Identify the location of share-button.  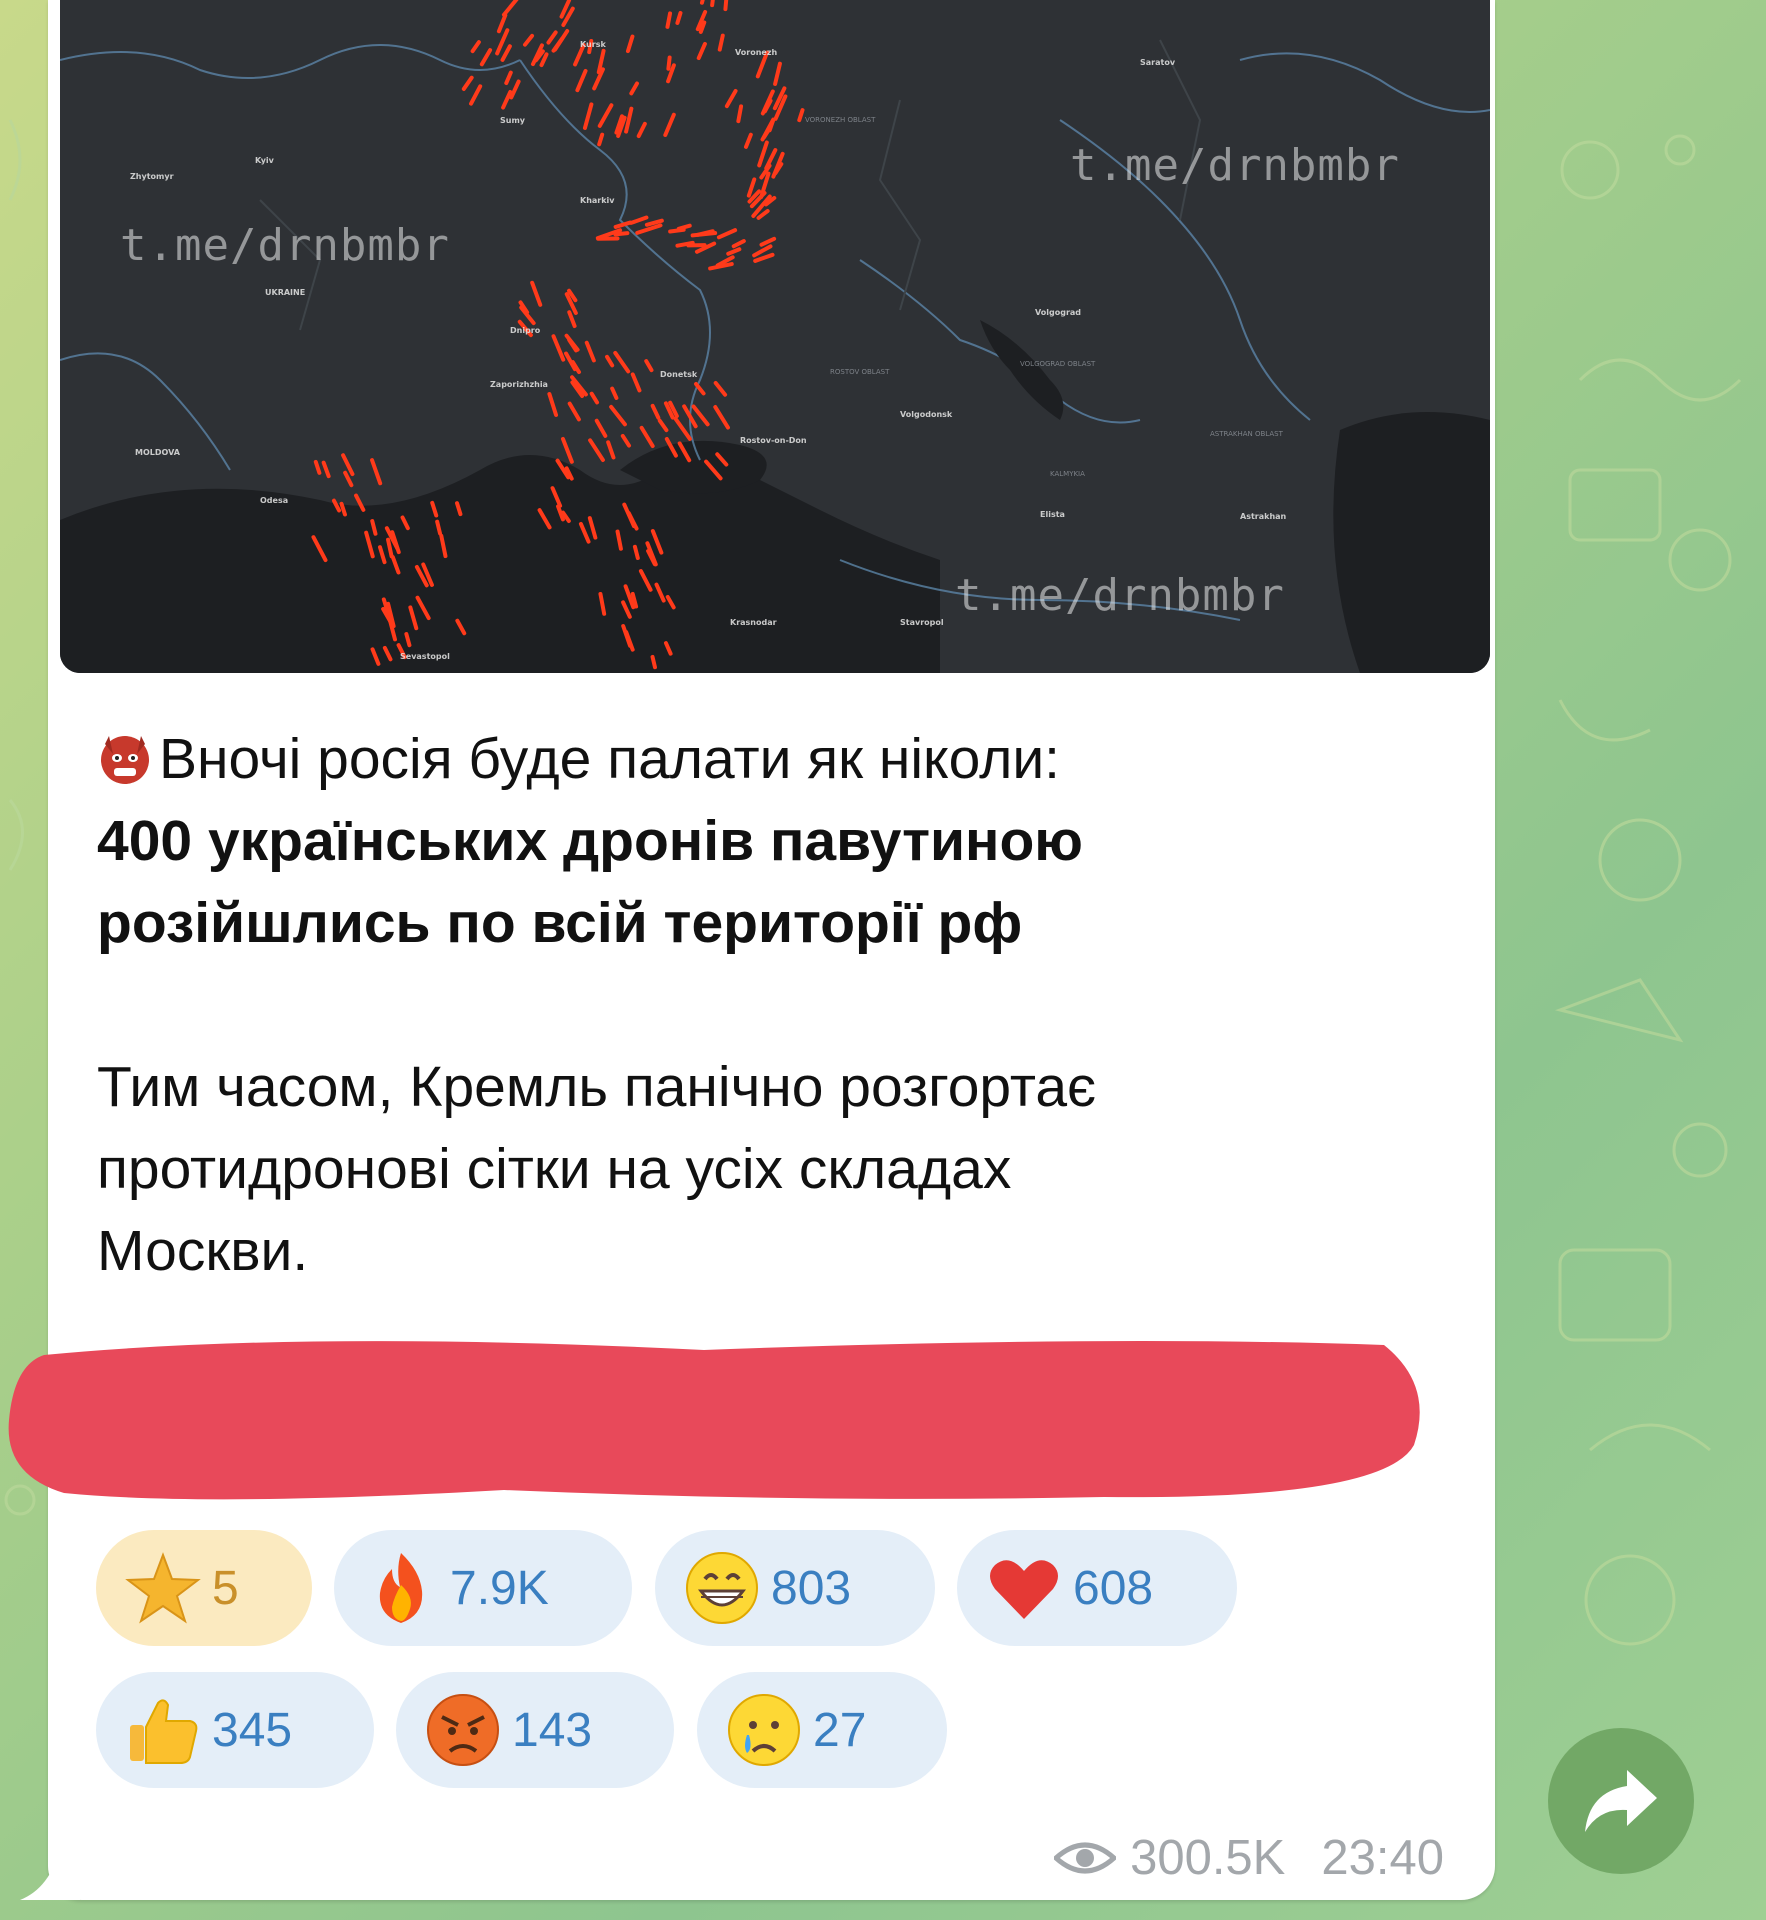
(1621, 1801).